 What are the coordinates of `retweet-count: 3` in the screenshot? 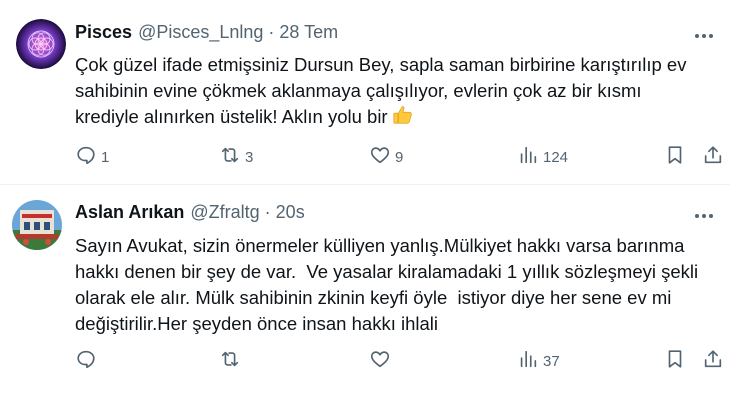 It's located at (249, 157).